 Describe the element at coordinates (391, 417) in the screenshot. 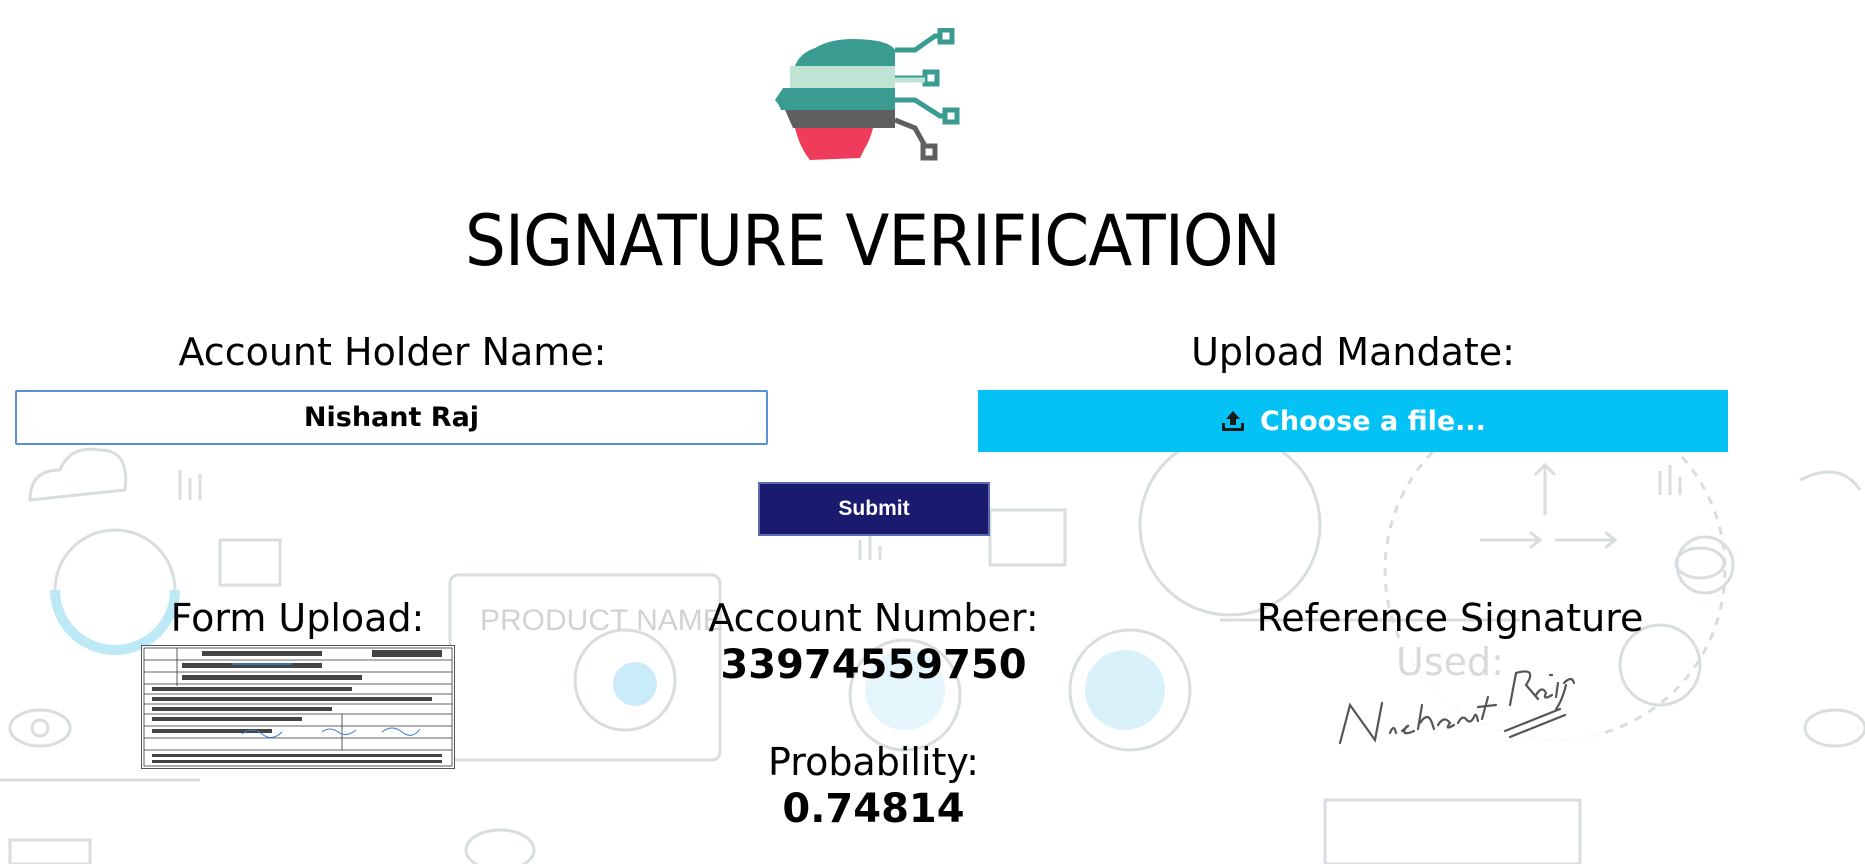

I see `account-holder-name-input` at that location.